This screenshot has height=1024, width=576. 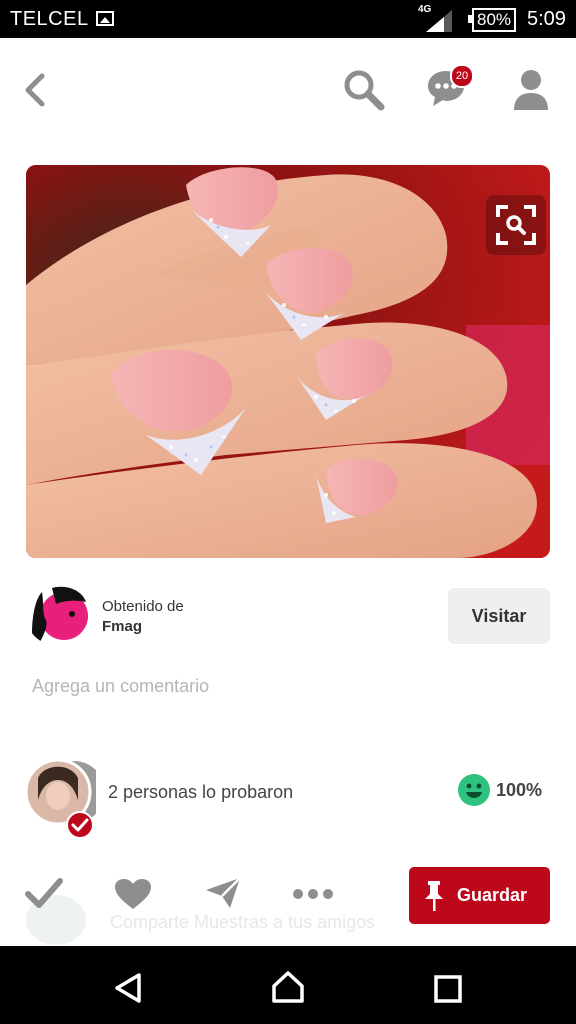 I want to click on pin-icon, so click(x=434, y=895).